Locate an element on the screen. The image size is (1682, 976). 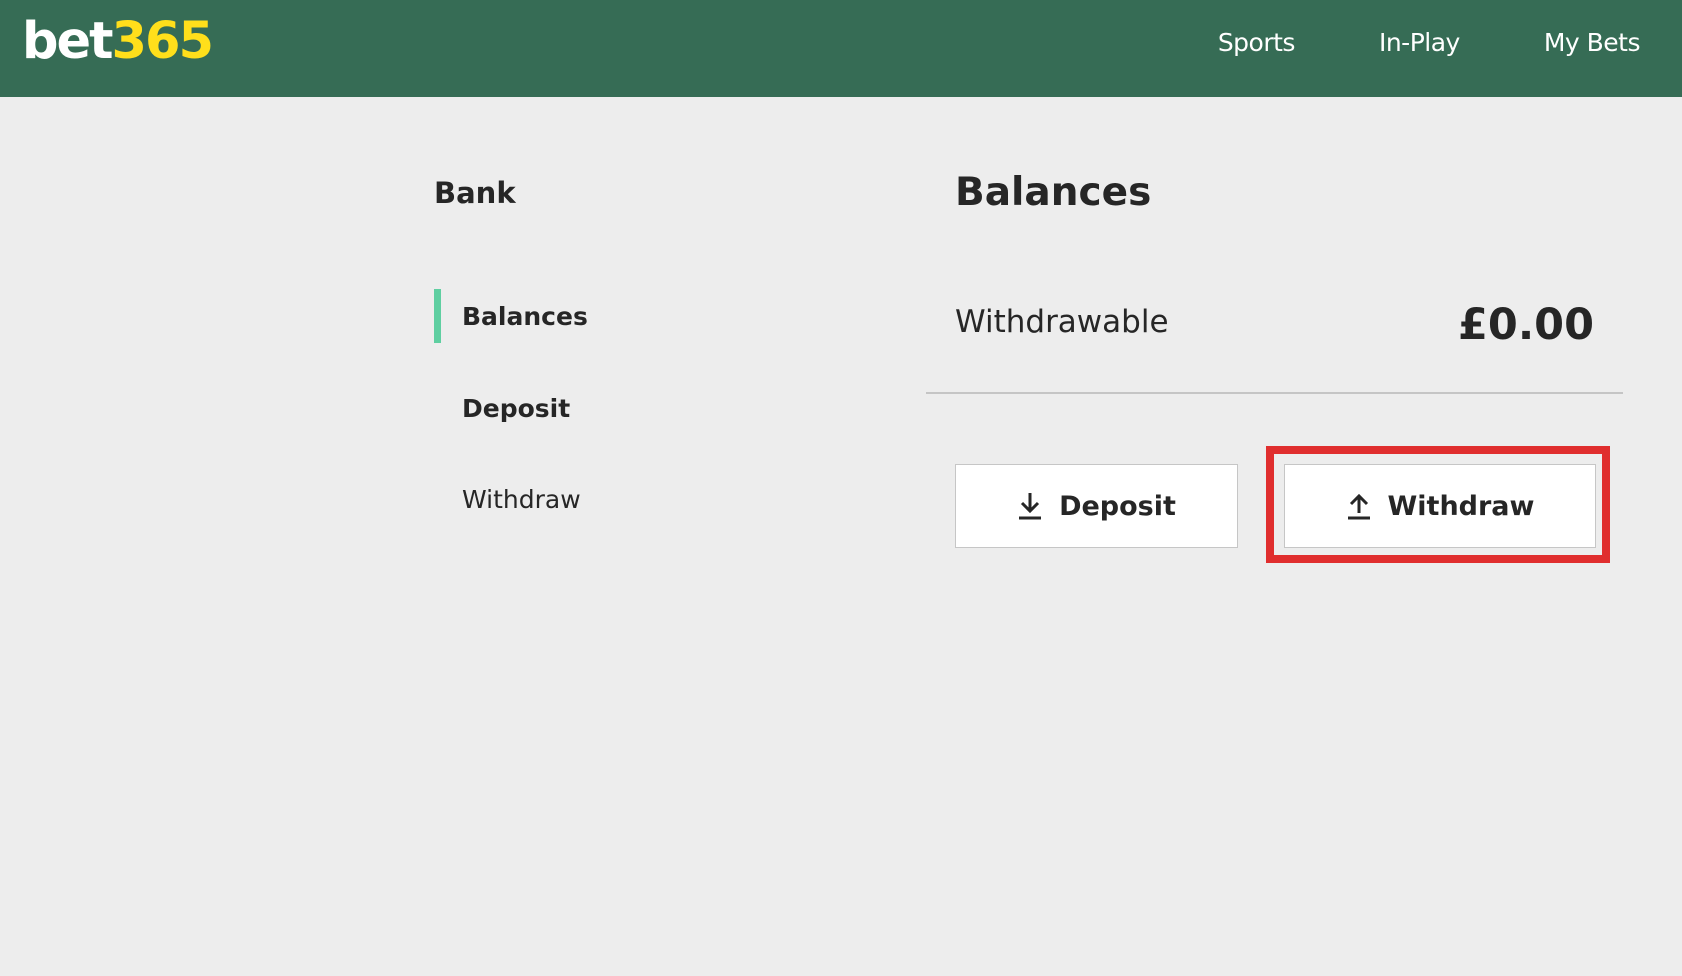
logo-text-bet: bet is located at coordinates (67, 41).